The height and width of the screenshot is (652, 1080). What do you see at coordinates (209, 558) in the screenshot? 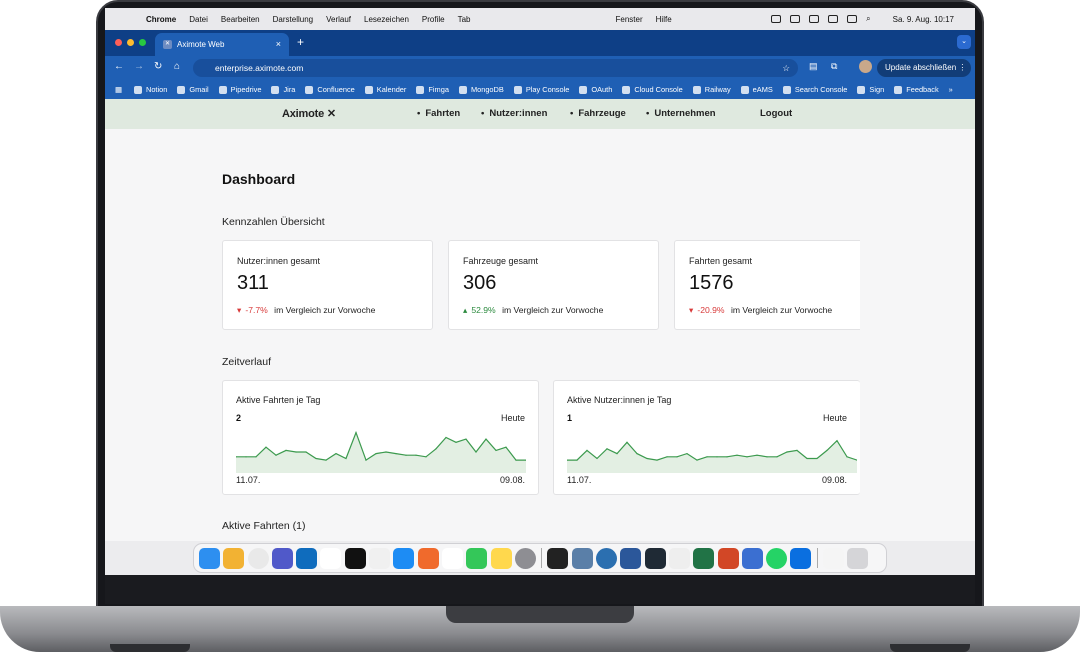
I see `finder-icon` at bounding box center [209, 558].